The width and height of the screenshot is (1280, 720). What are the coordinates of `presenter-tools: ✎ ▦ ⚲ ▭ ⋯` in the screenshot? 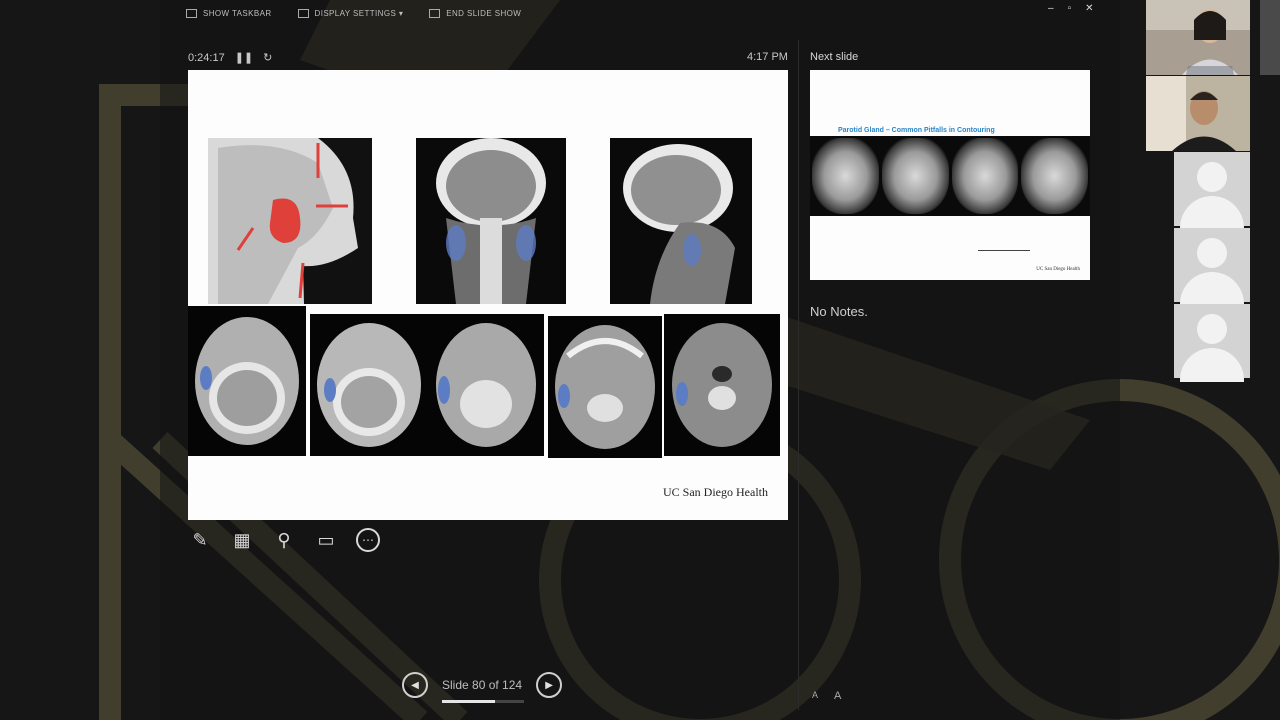 It's located at (284, 540).